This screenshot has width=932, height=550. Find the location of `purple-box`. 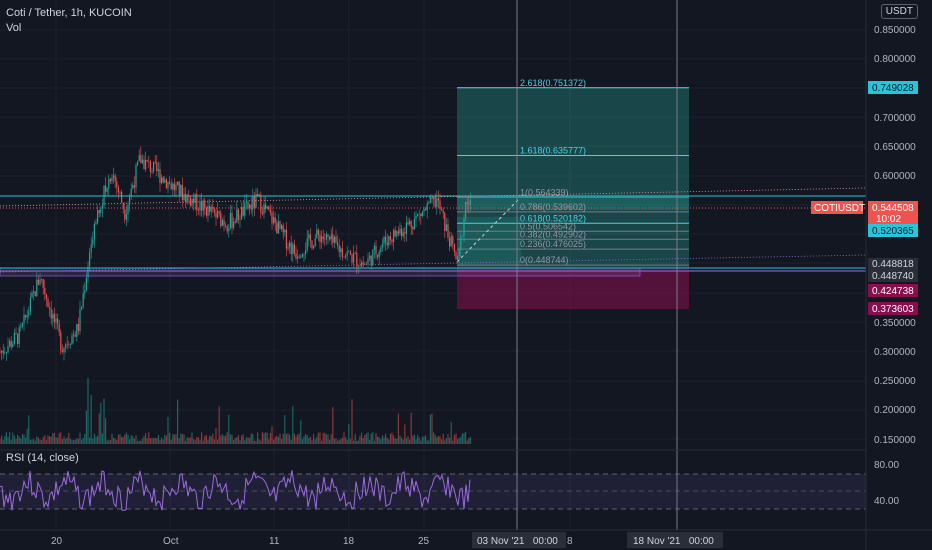

purple-box is located at coordinates (320, 272).